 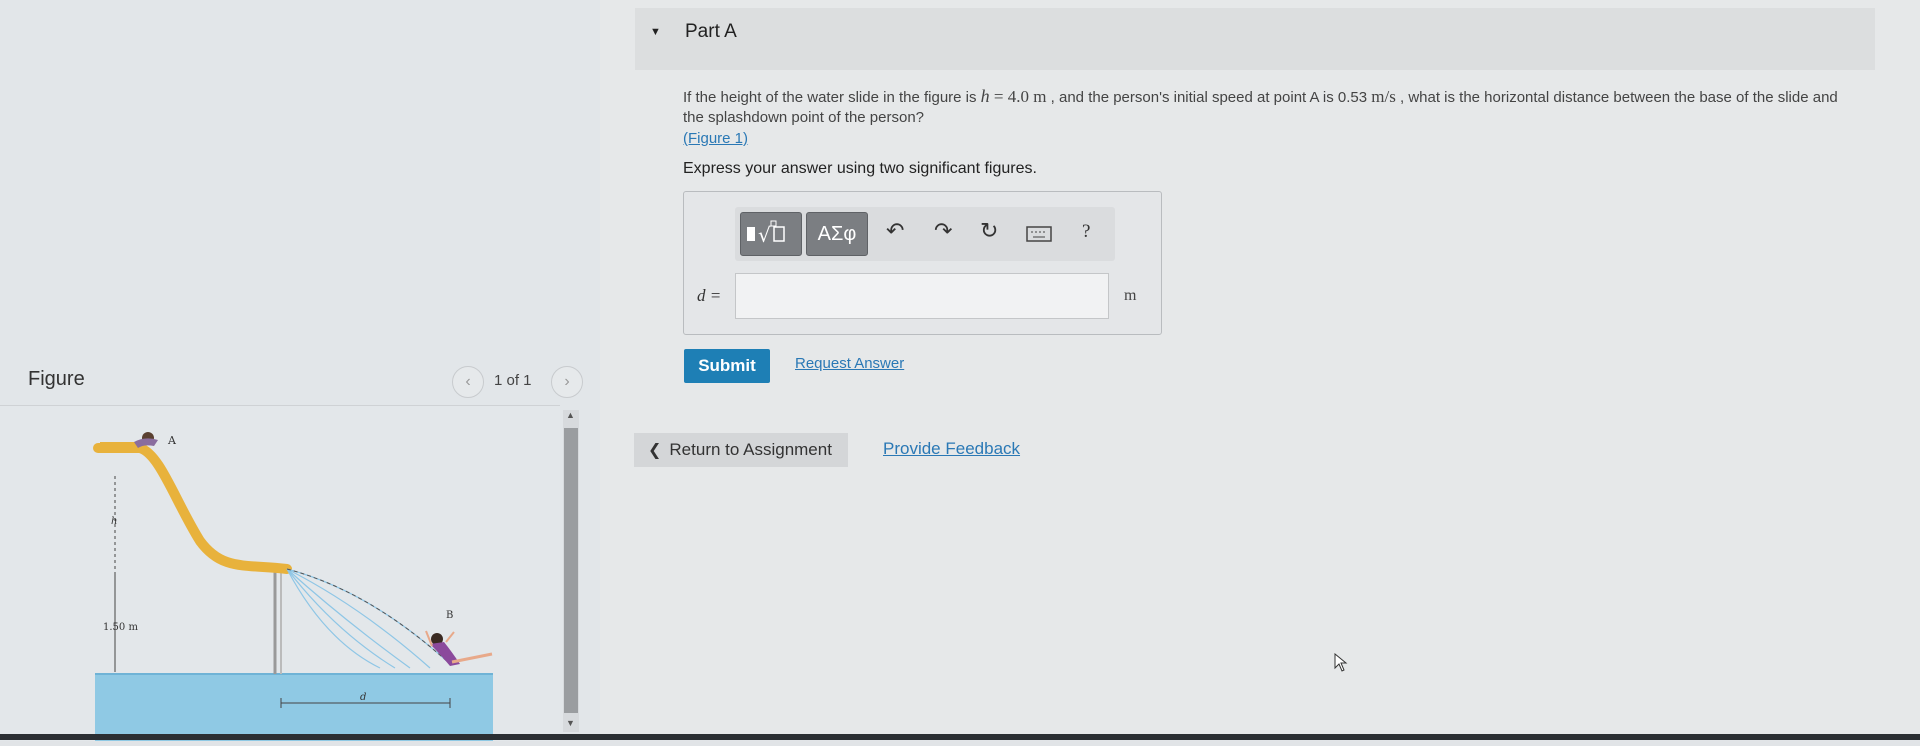 I want to click on previous-figure-button: ‹, so click(x=468, y=382).